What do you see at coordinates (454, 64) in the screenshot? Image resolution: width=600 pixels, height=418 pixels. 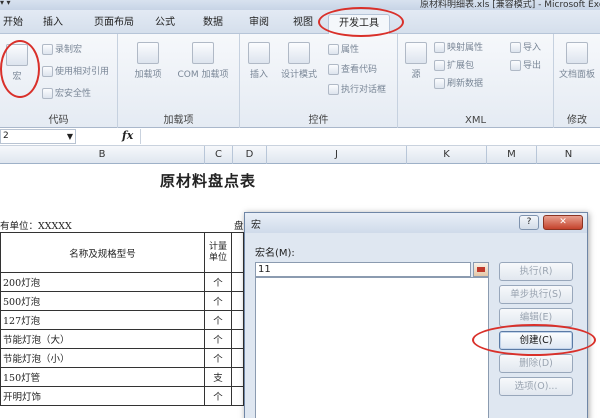 I see `expansion-packs-button: 扩展包` at bounding box center [454, 64].